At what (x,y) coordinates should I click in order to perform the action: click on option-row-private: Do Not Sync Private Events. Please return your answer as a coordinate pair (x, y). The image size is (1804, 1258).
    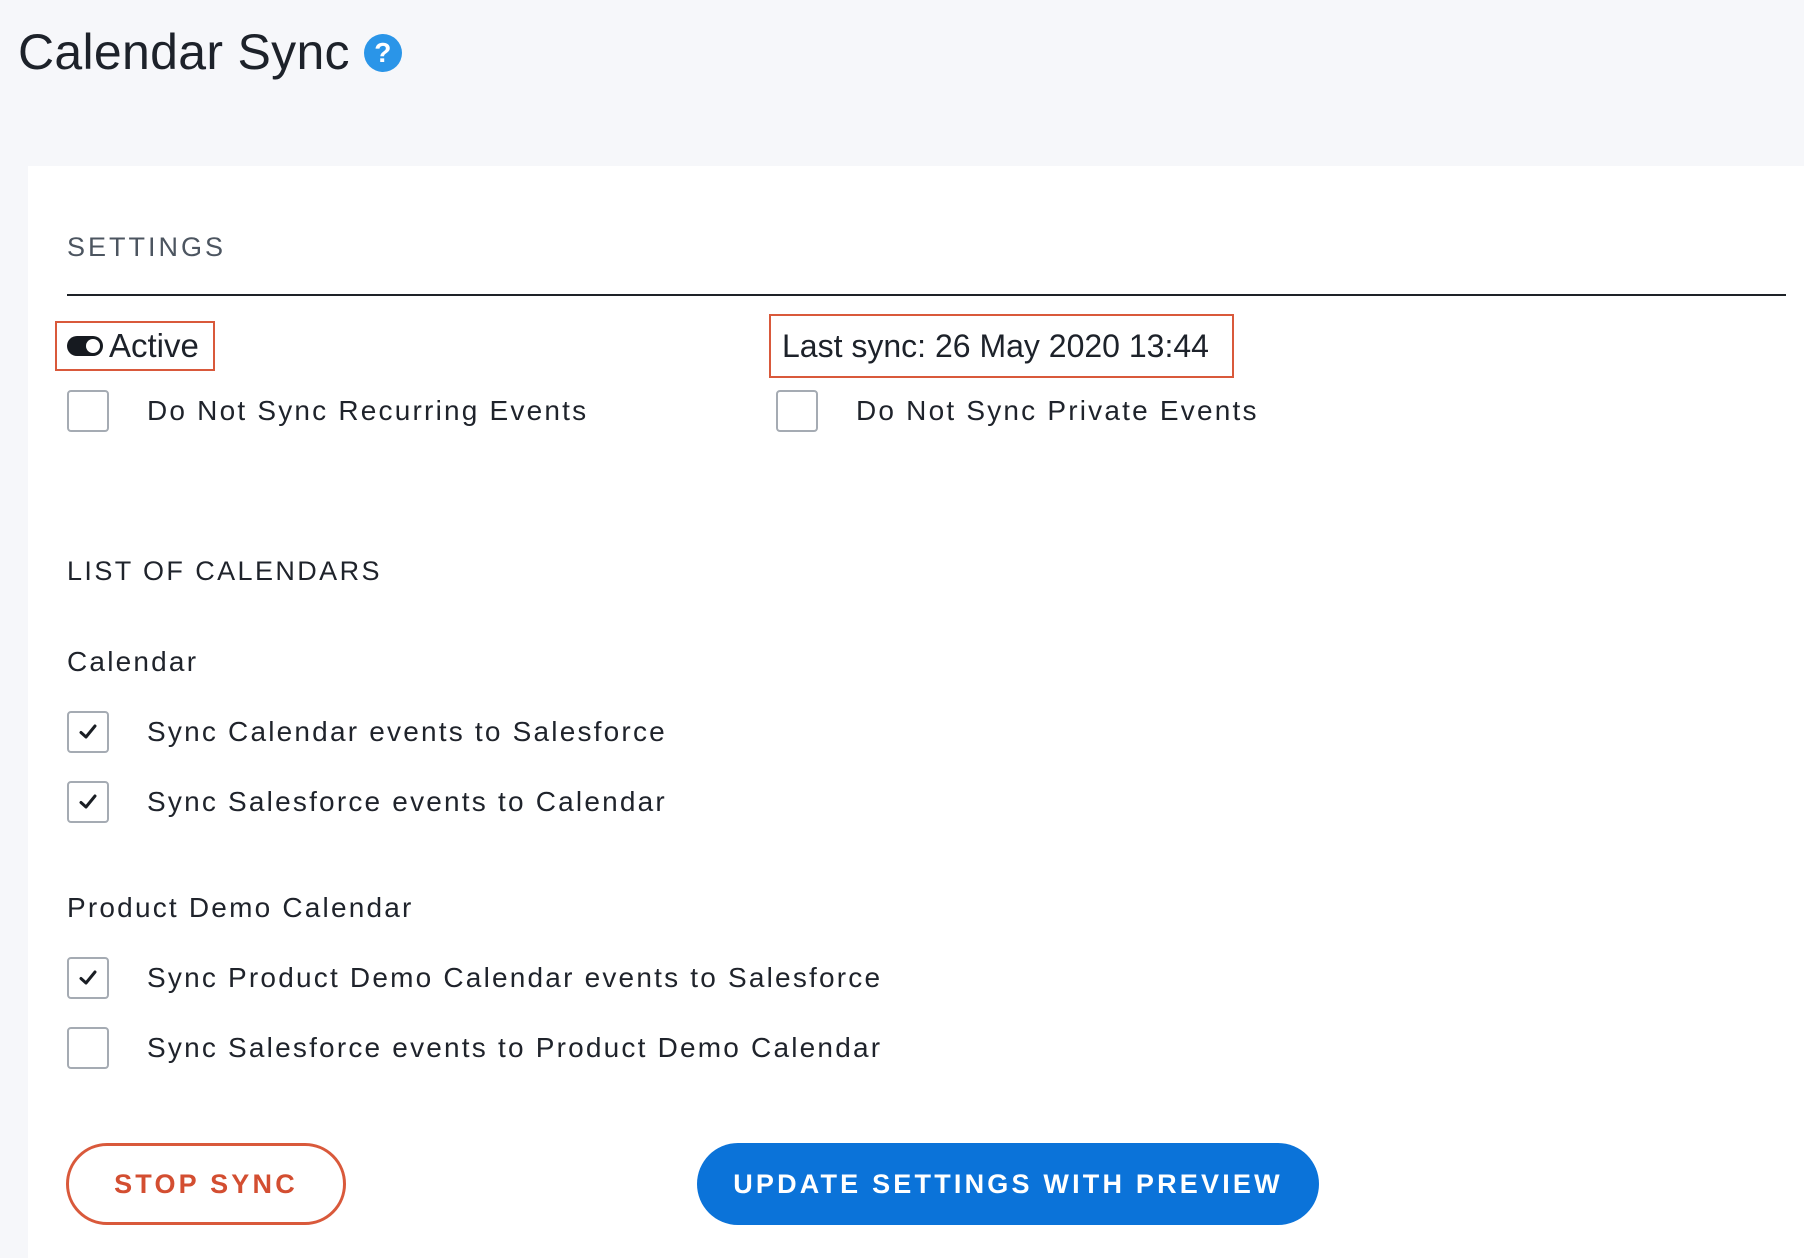
    Looking at the image, I should click on (1017, 411).